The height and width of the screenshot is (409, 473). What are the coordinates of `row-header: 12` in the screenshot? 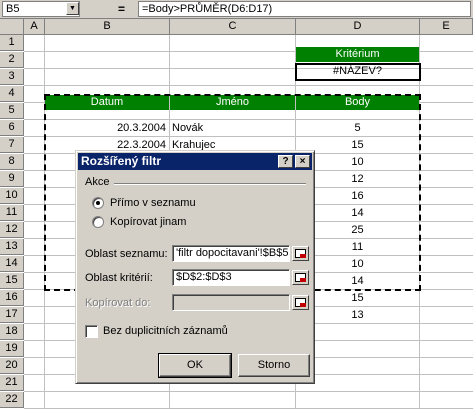 It's located at (12, 230).